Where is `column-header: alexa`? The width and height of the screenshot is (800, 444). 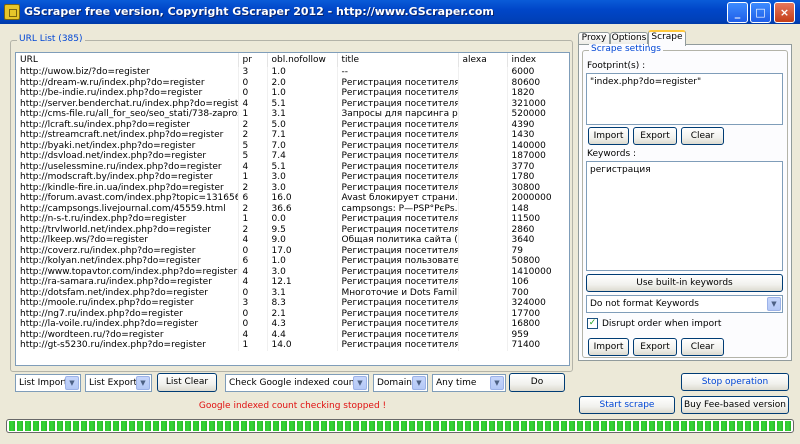
column-header: alexa is located at coordinates (483, 60).